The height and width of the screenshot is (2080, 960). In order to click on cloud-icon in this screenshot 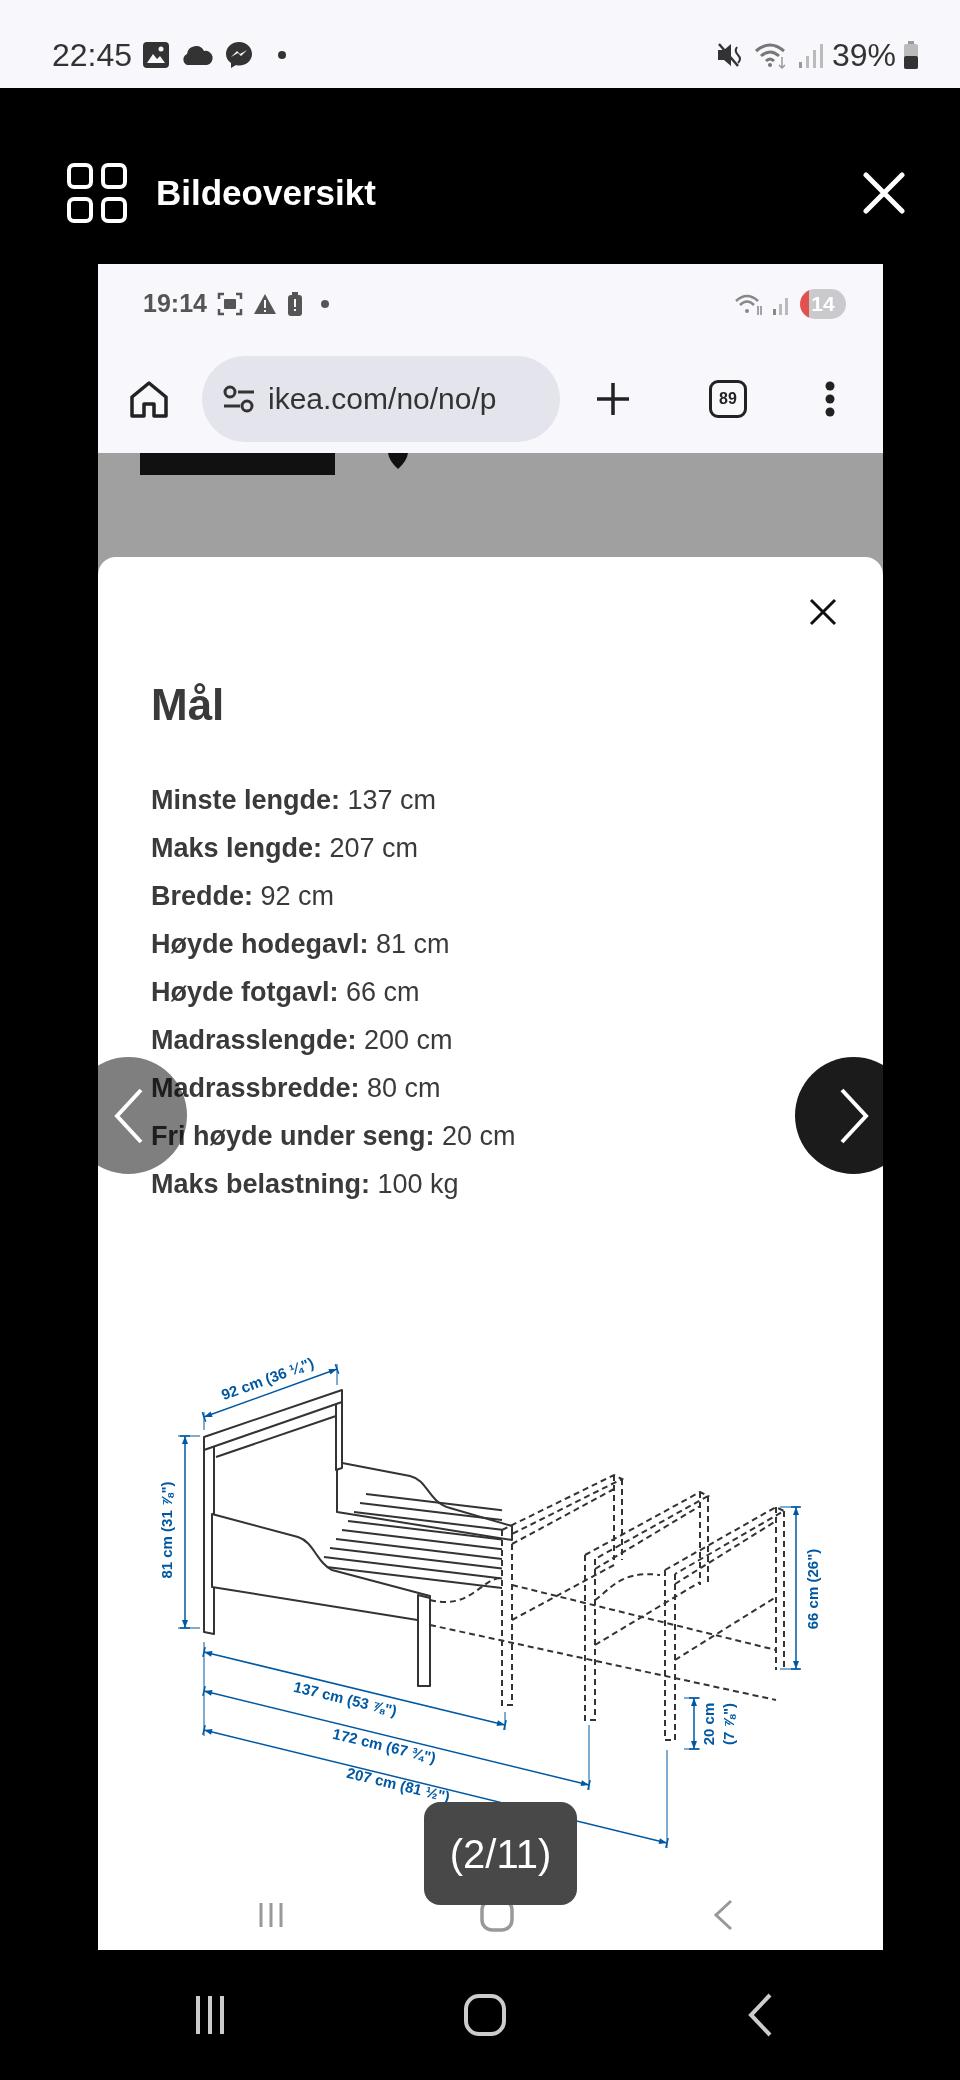, I will do `click(197, 55)`.